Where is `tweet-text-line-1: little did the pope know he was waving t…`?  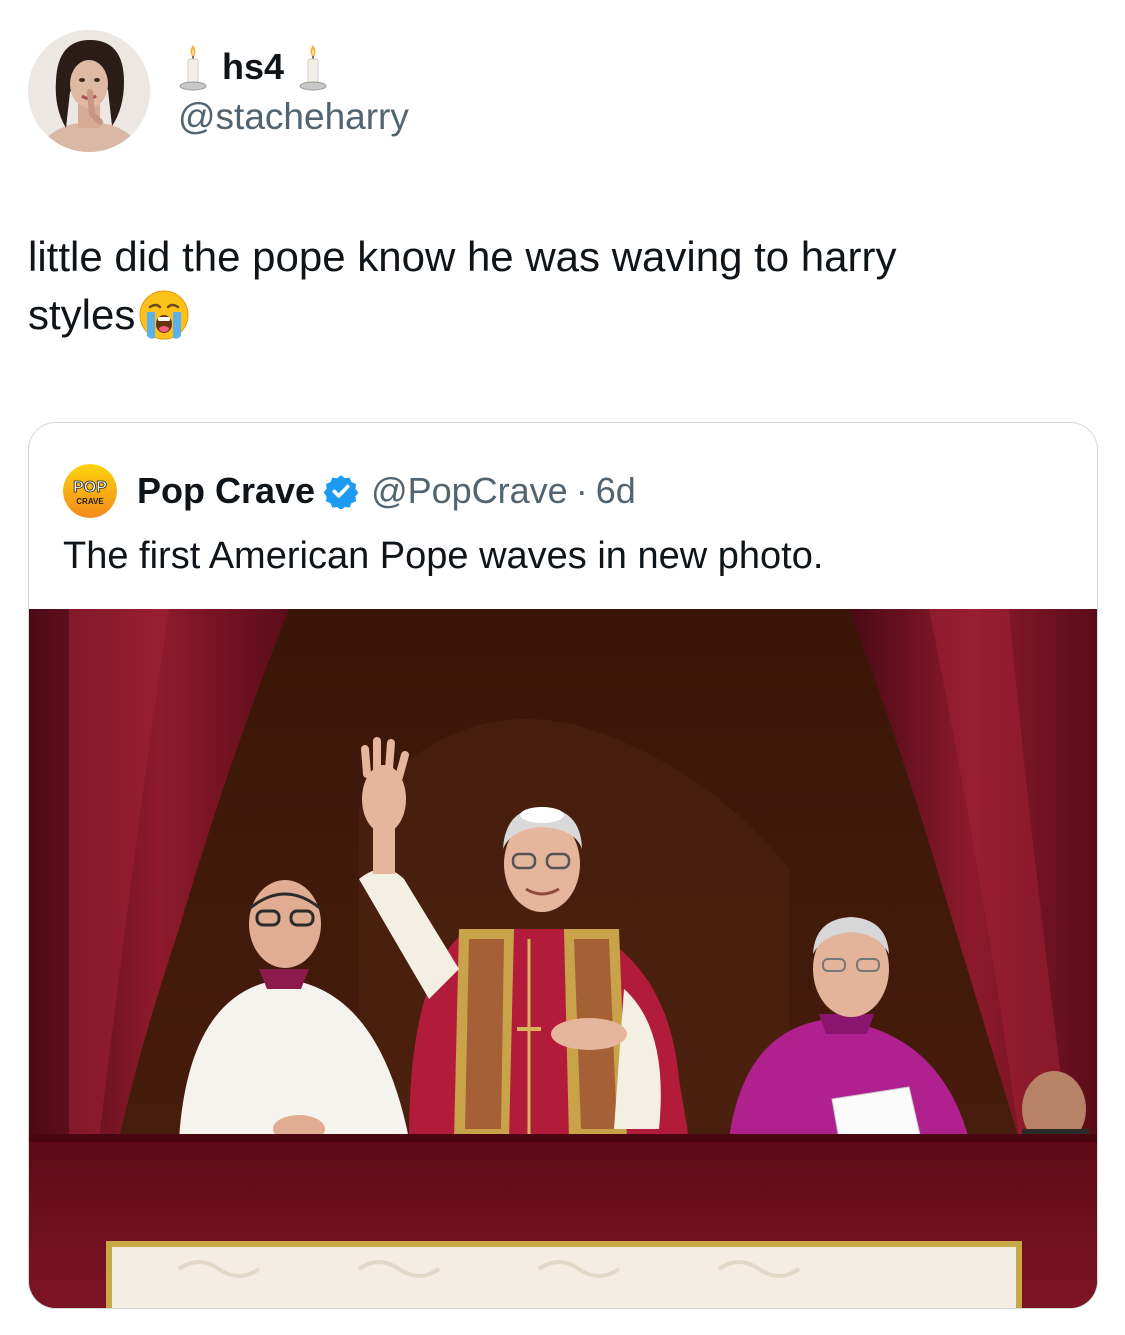 tweet-text-line-1: little did the pope know he was waving t… is located at coordinates (462, 256).